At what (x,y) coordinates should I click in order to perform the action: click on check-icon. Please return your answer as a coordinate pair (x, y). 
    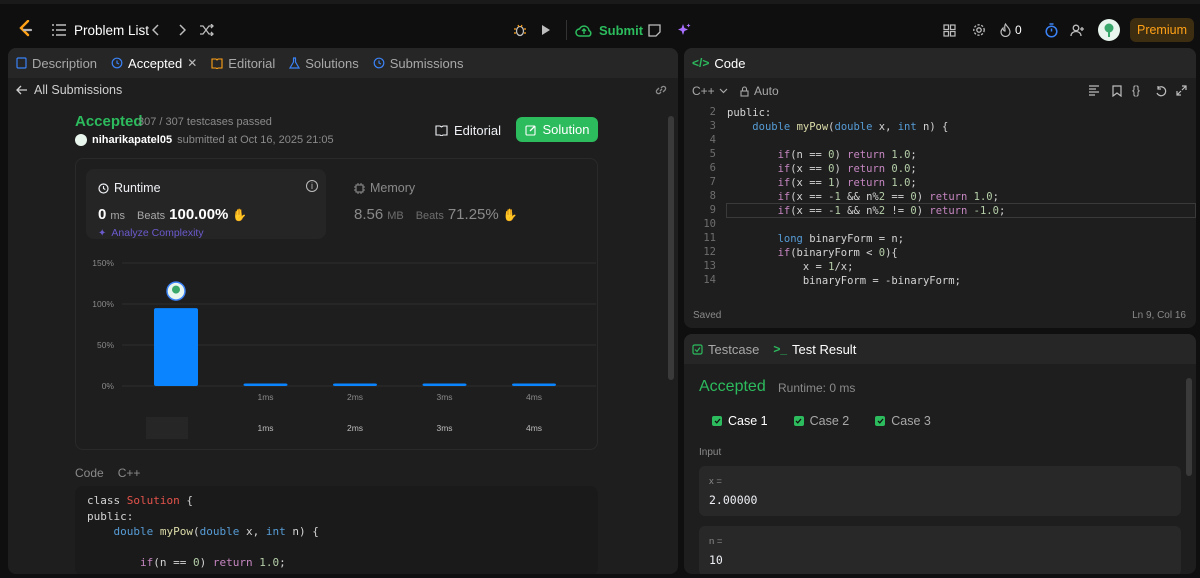
    Looking at the image, I should click on (798, 421).